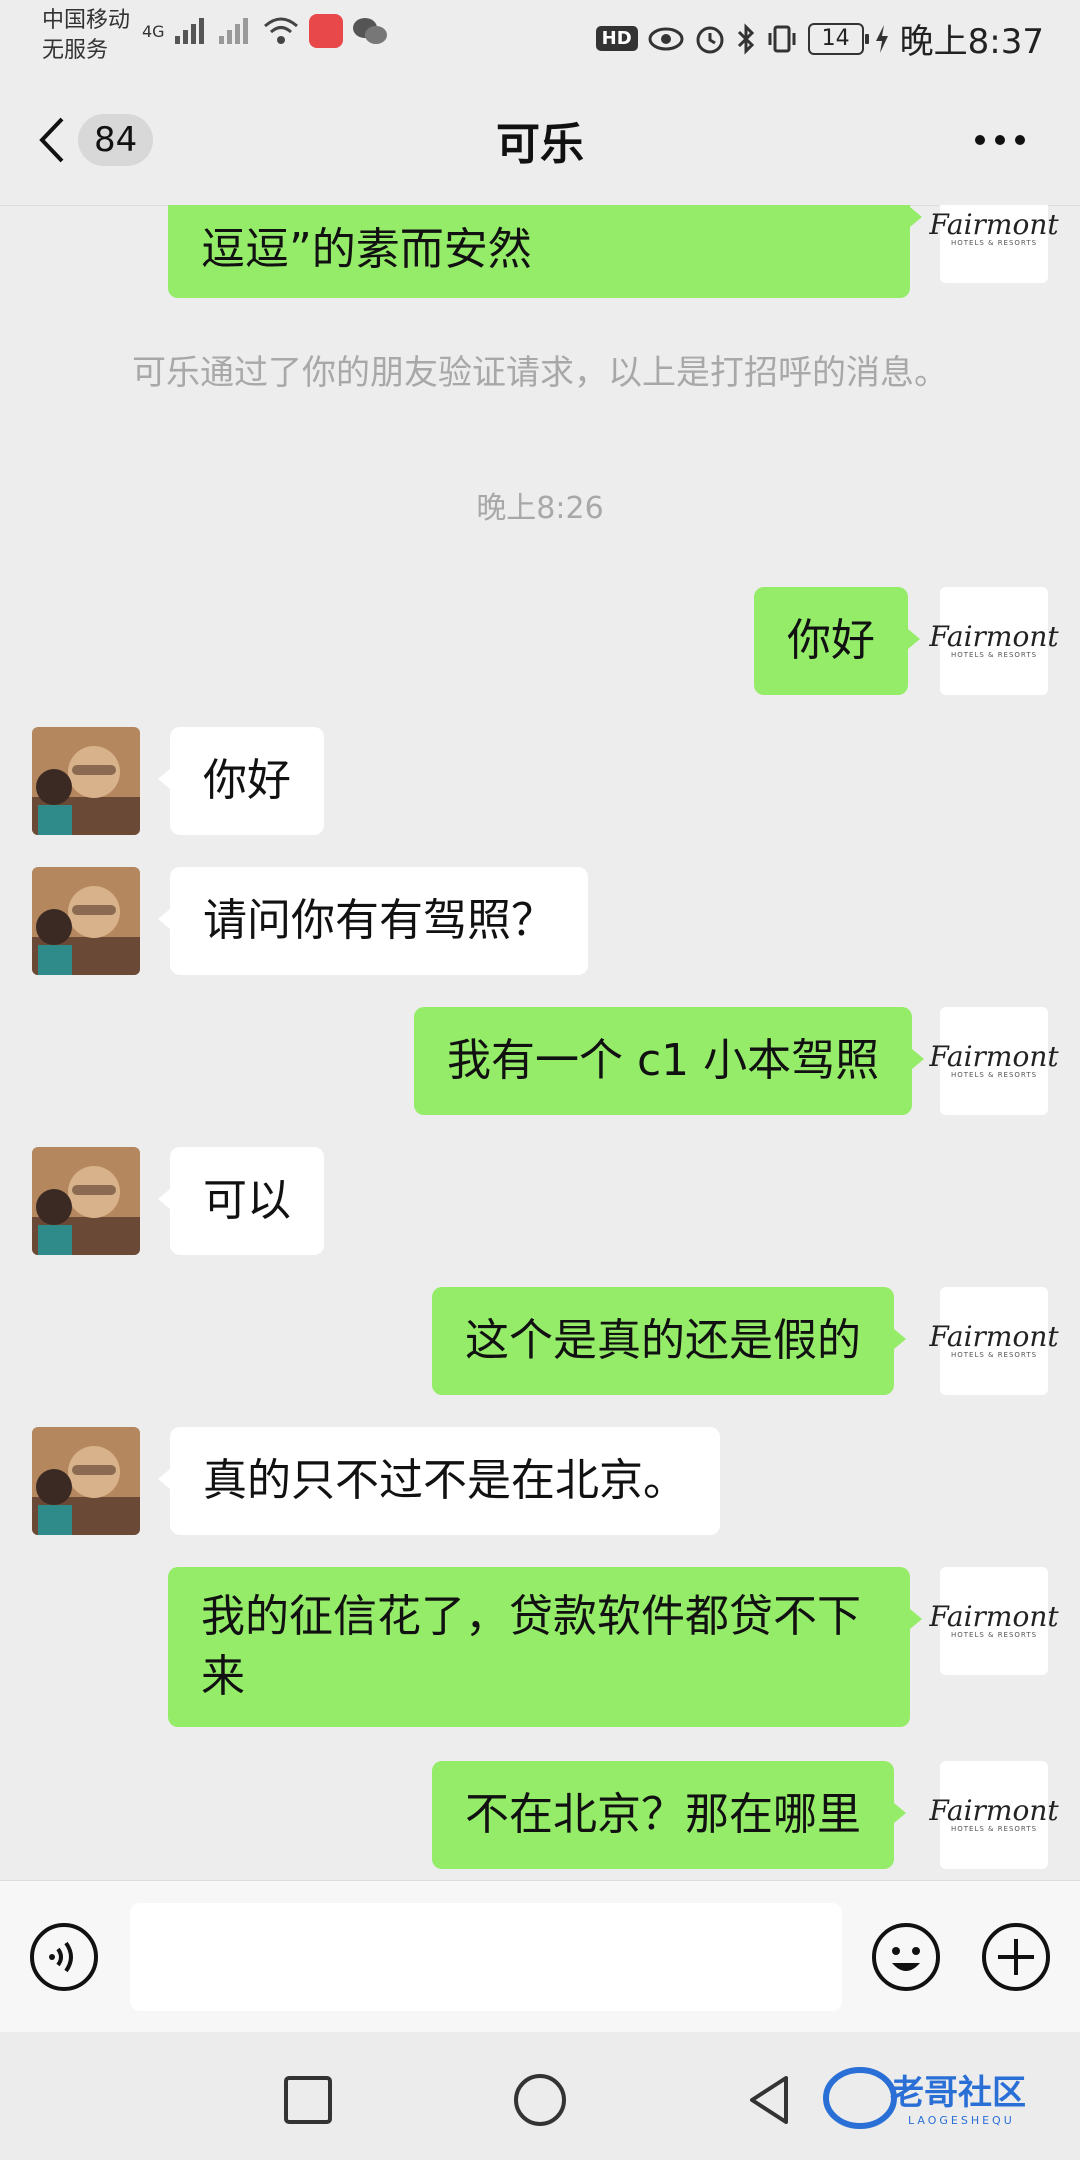  I want to click on triangle-back-icon, so click(769, 2100).